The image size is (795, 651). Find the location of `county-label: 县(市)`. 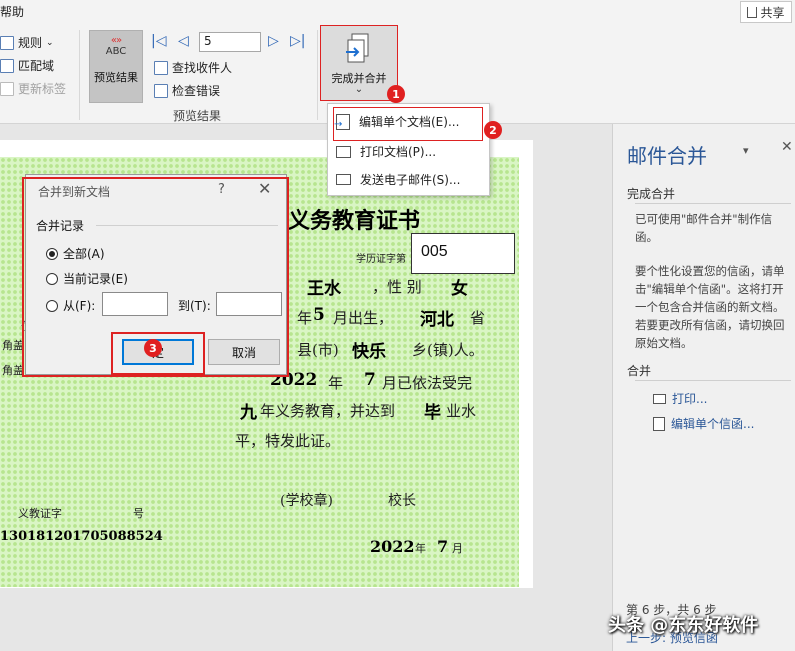

county-label: 县(市) is located at coordinates (318, 350).